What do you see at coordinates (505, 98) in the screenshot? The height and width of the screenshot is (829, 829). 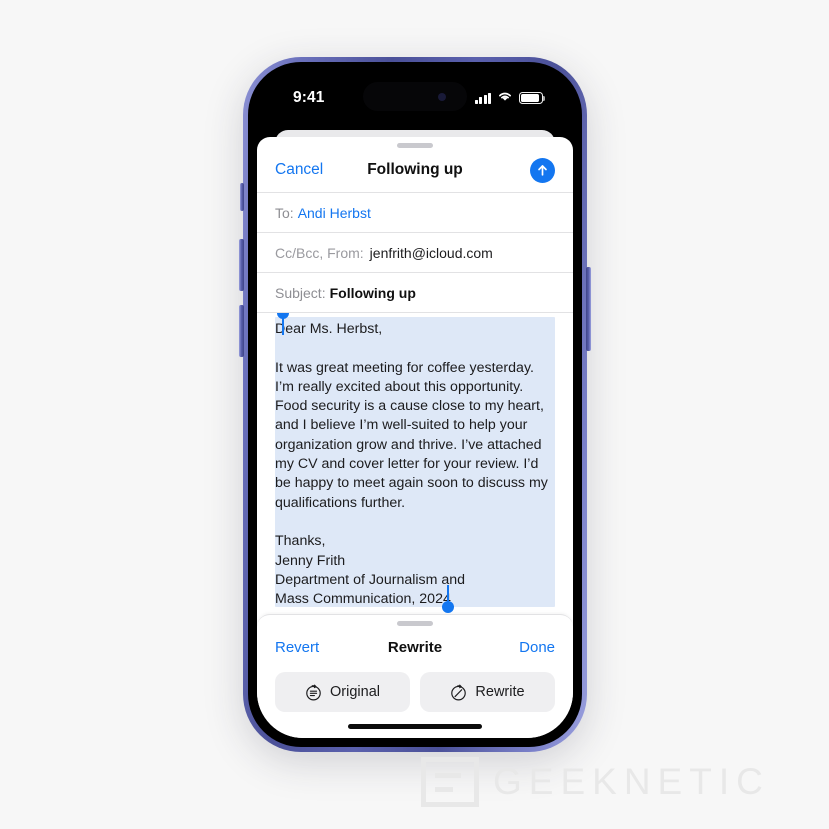 I see `wifi-icon` at bounding box center [505, 98].